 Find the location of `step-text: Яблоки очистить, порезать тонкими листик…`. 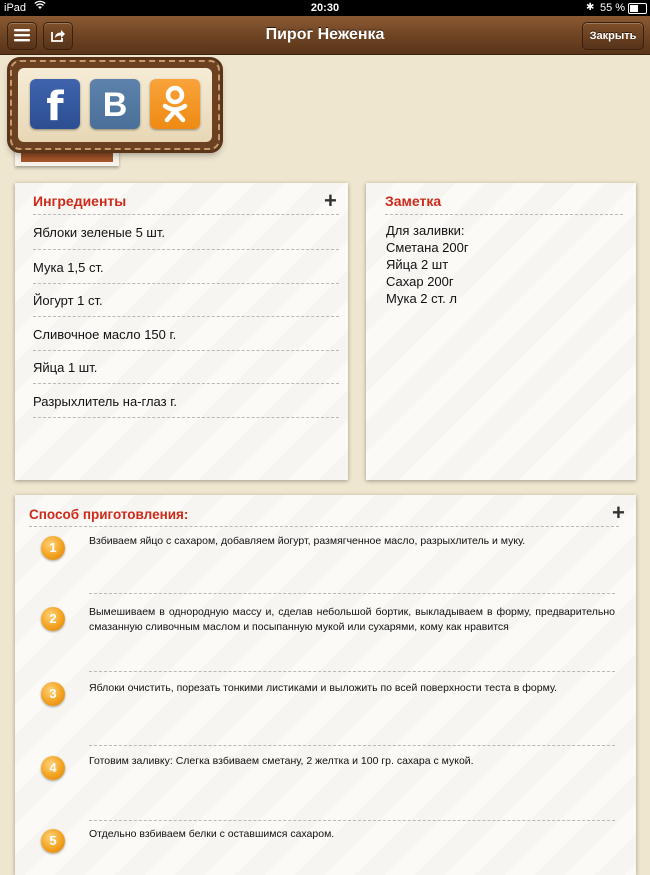

step-text: Яблоки очистить, порезать тонкими листик… is located at coordinates (352, 688).